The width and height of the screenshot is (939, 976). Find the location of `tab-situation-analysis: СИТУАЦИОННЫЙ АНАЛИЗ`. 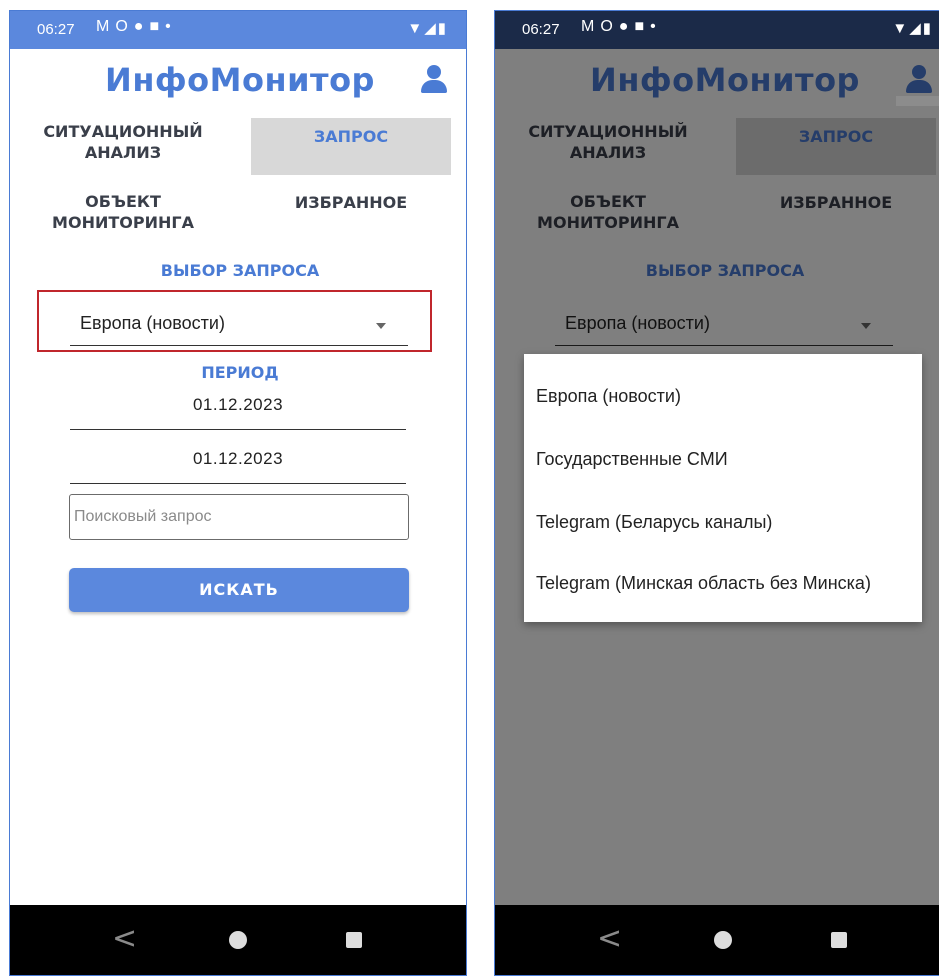

tab-situation-analysis: СИТУАЦИОННЫЙ АНАЛИЗ is located at coordinates (123, 142).